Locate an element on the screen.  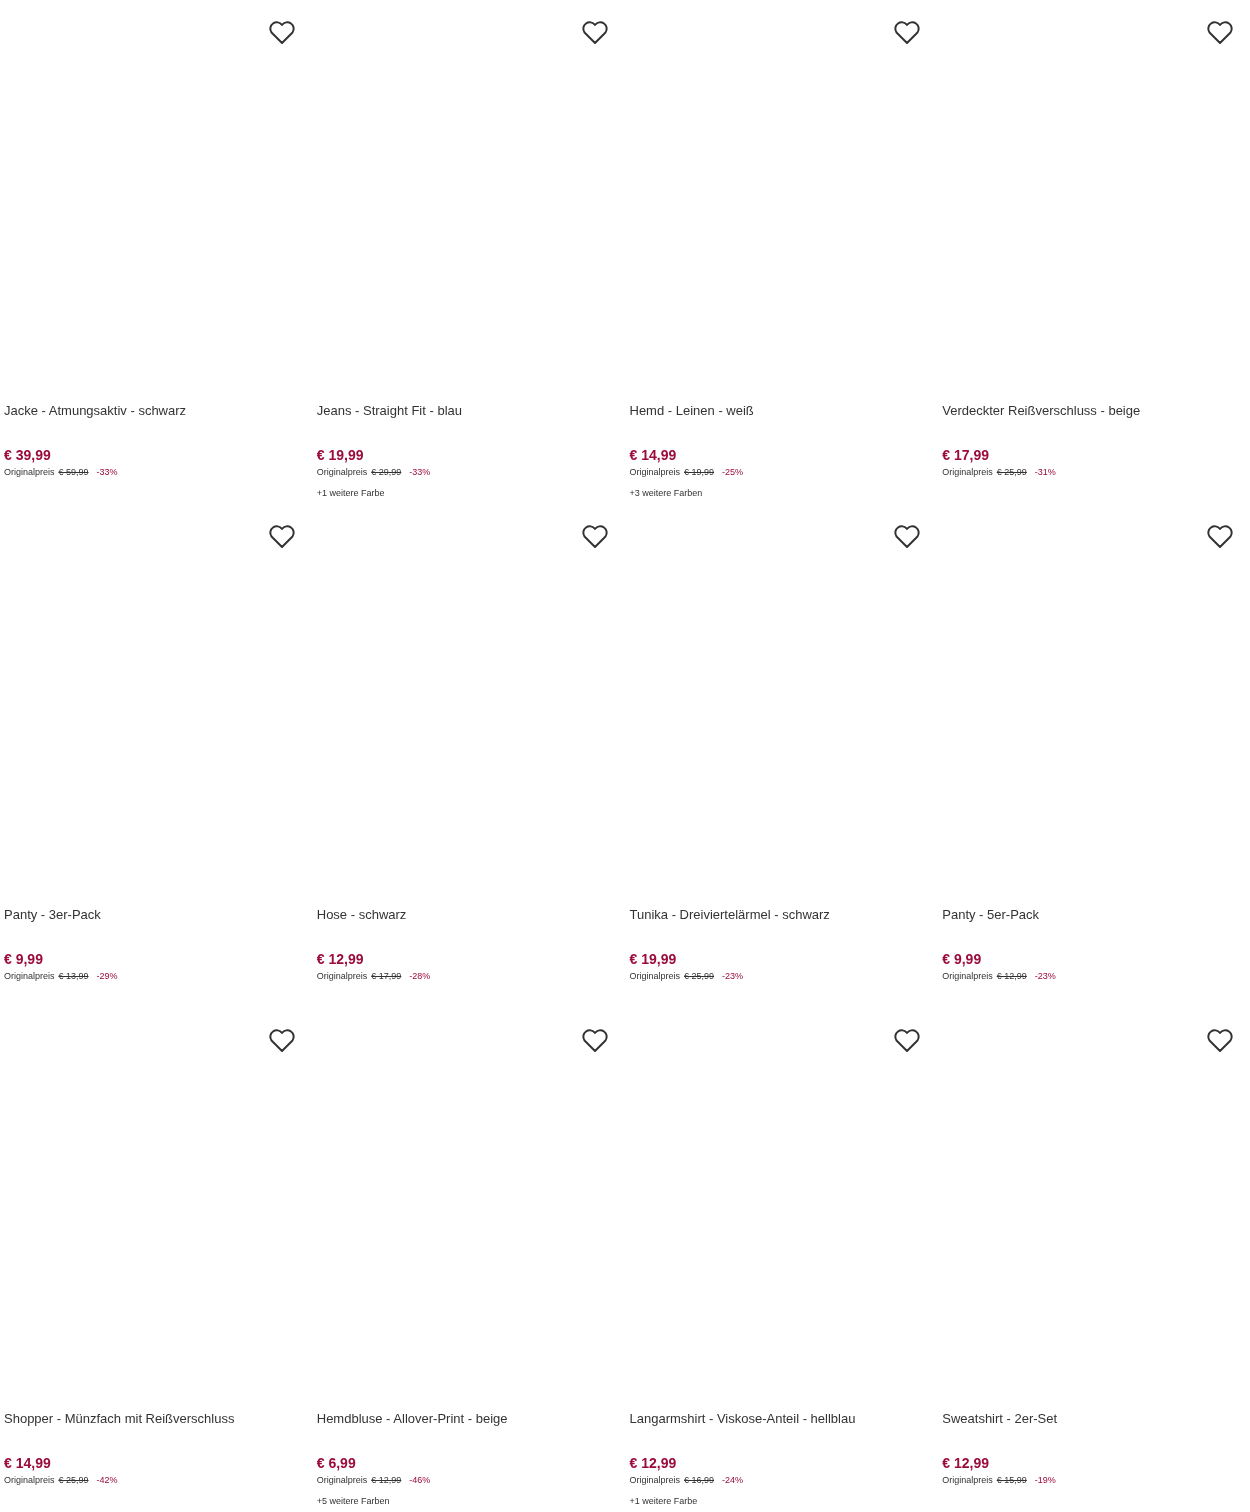
product-title: Tunika - Dreiviertelärmel - schwarz is located at coordinates (781, 915).